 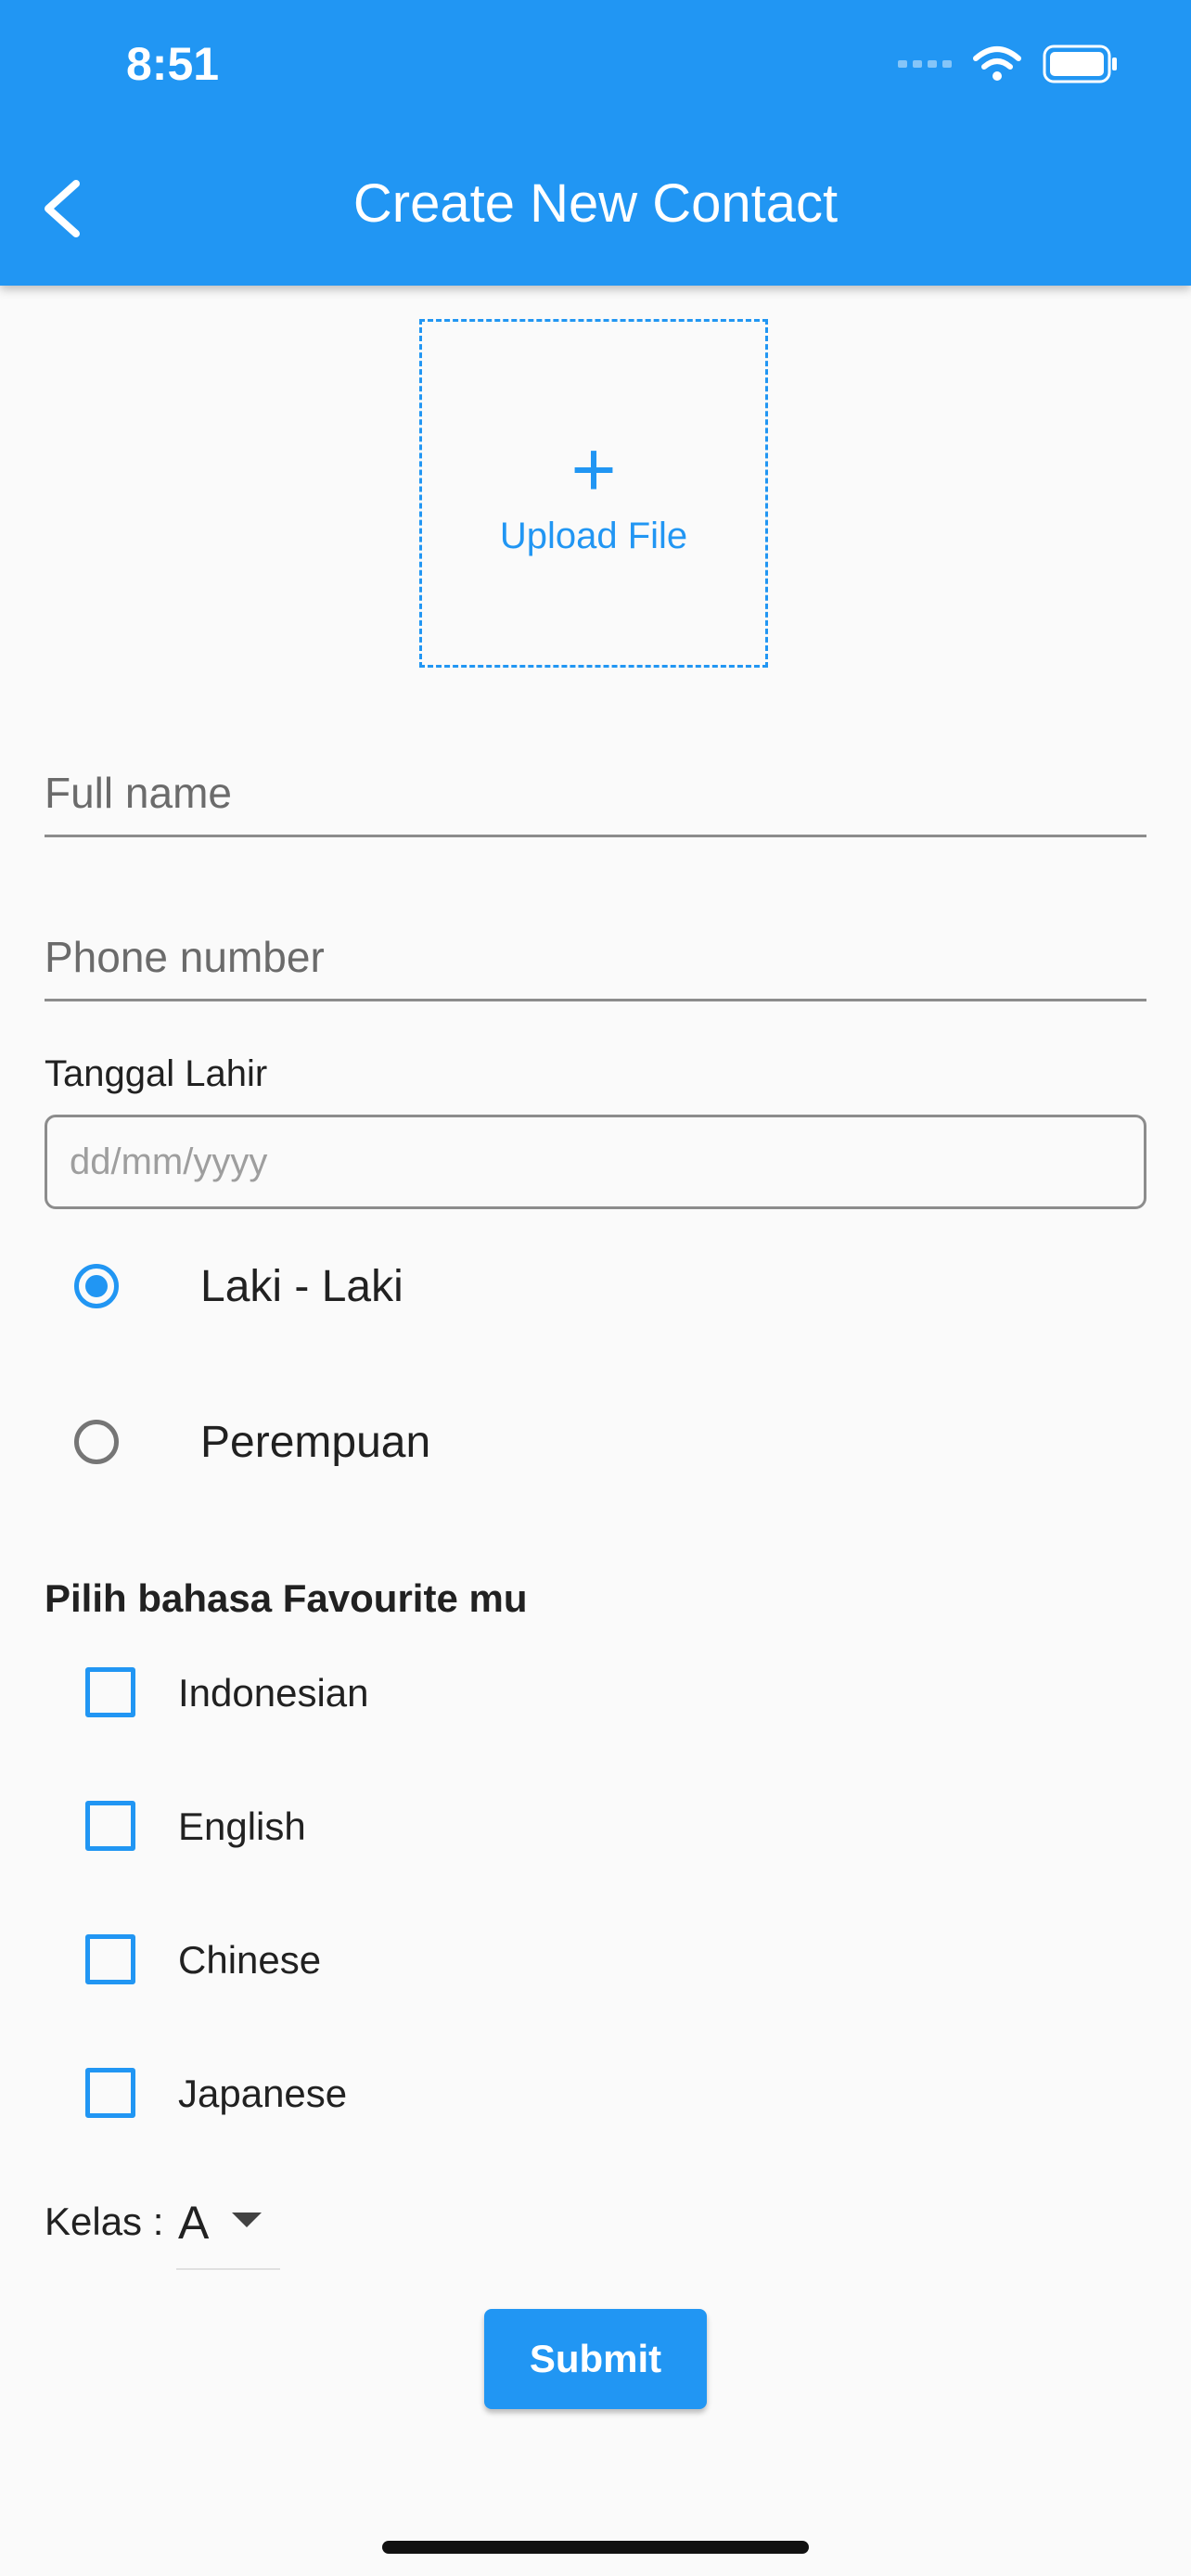 I want to click on status-time: 8:51, so click(x=173, y=64).